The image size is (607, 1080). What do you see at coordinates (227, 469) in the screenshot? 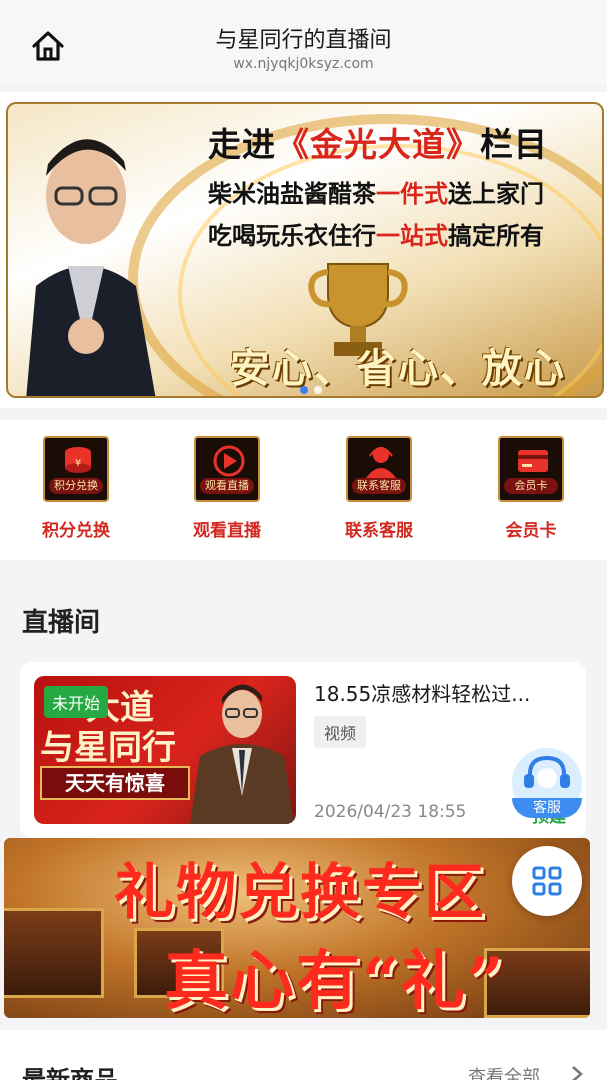
I see `play-icon: 观看直播` at bounding box center [227, 469].